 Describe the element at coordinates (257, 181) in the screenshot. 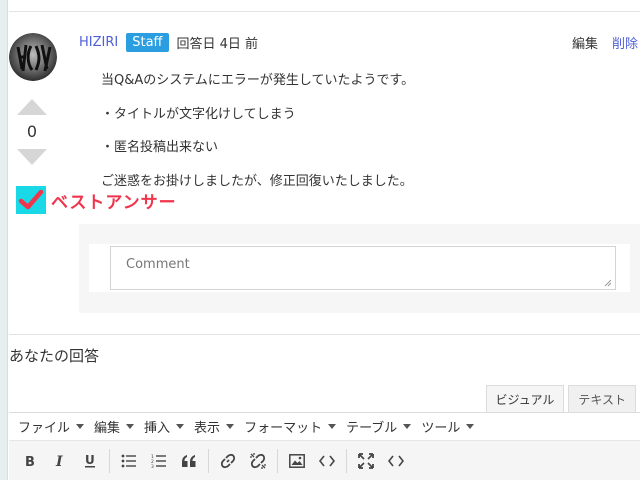

I see `answer-paragraph: ご迷惑をお掛けしましたが、修正回復いたしました。` at that location.